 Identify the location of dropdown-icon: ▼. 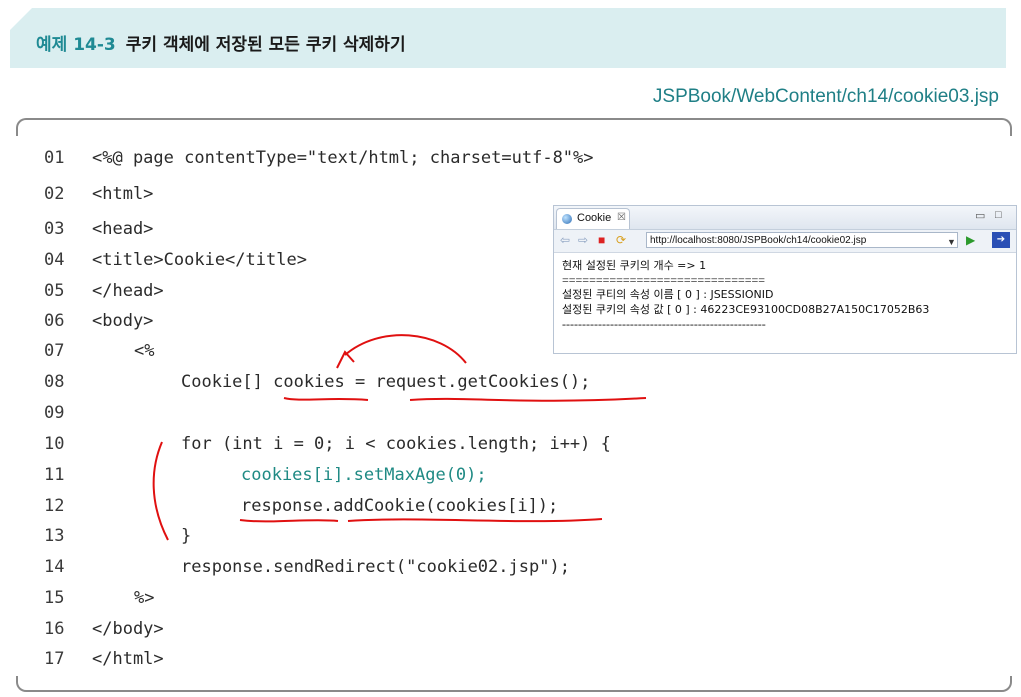
(951, 242).